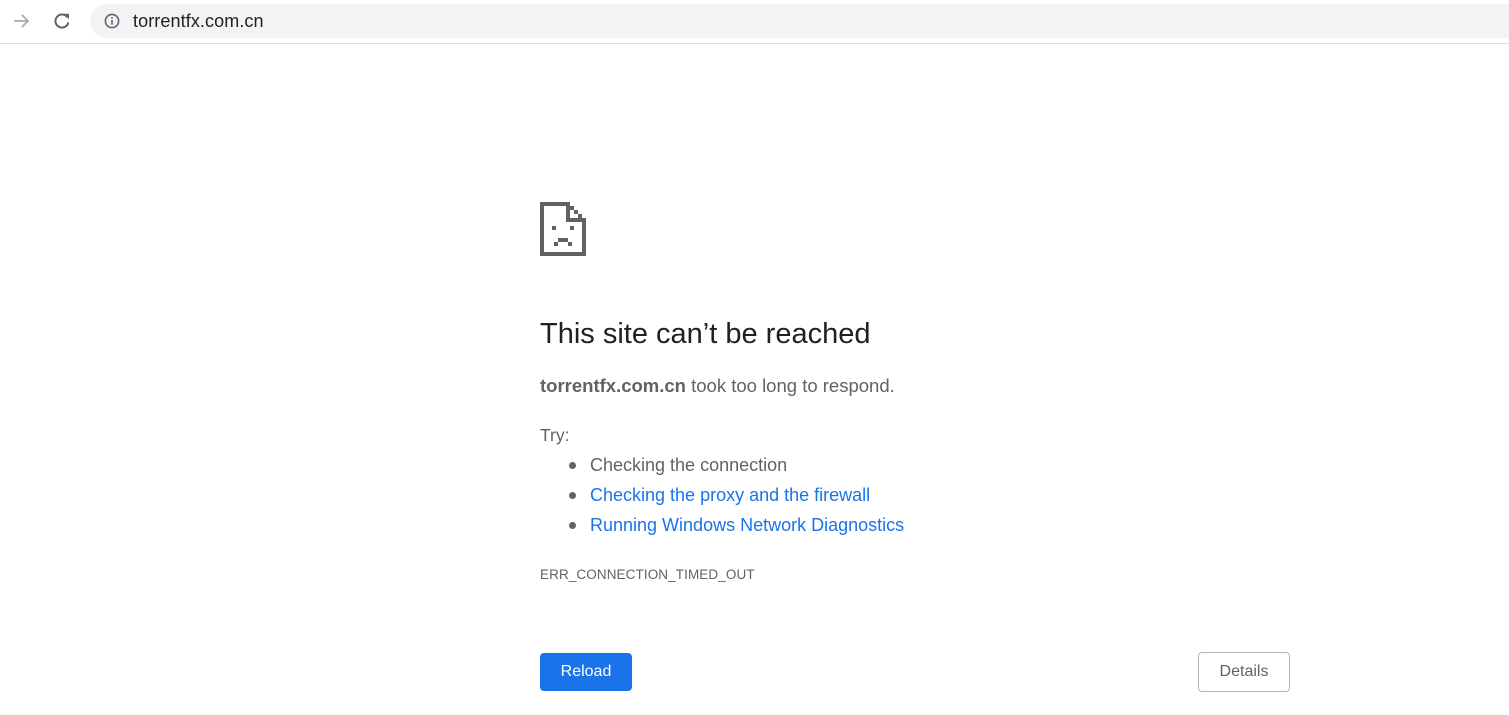 This screenshot has width=1509, height=715. What do you see at coordinates (555, 435) in the screenshot?
I see `try-label: Try:` at bounding box center [555, 435].